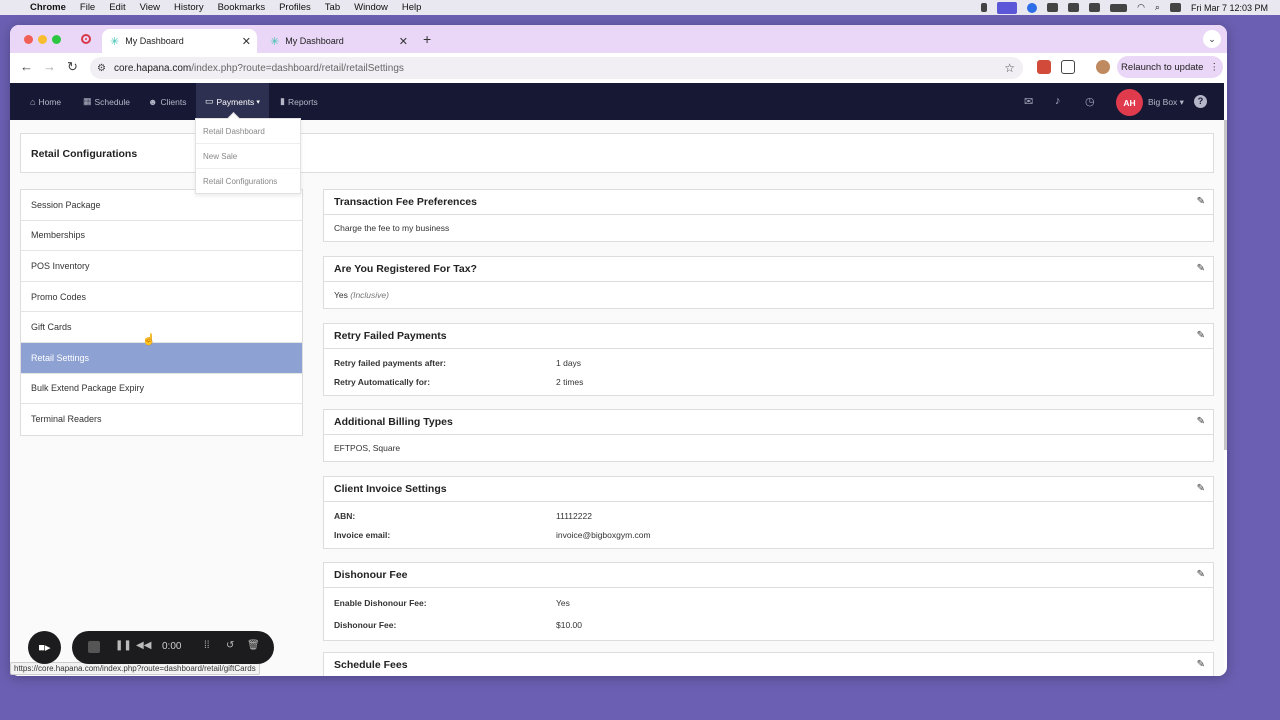 The width and height of the screenshot is (1280, 720). Describe the element at coordinates (618, 39) in the screenshot. I see `tab-strip: ✳ My Dashboard ✕ ✳ My Dashboard ✕ + ⌄` at that location.